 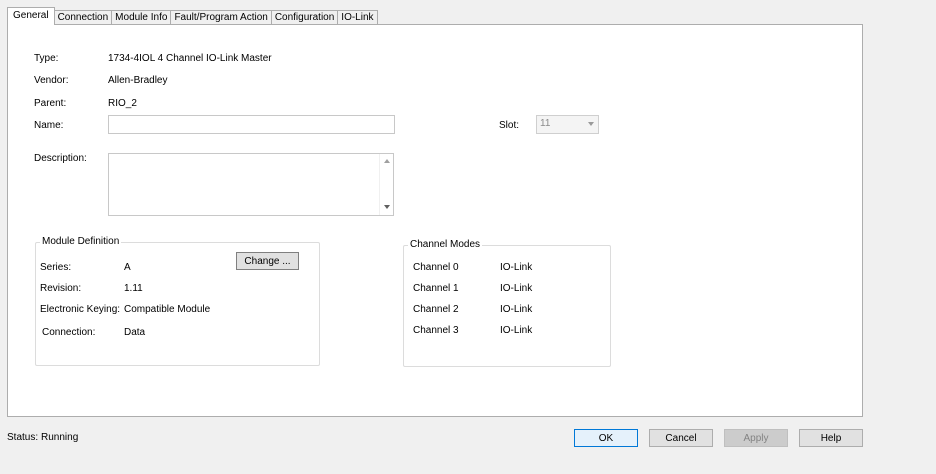 I want to click on revision-label: Revision:, so click(x=61, y=288).